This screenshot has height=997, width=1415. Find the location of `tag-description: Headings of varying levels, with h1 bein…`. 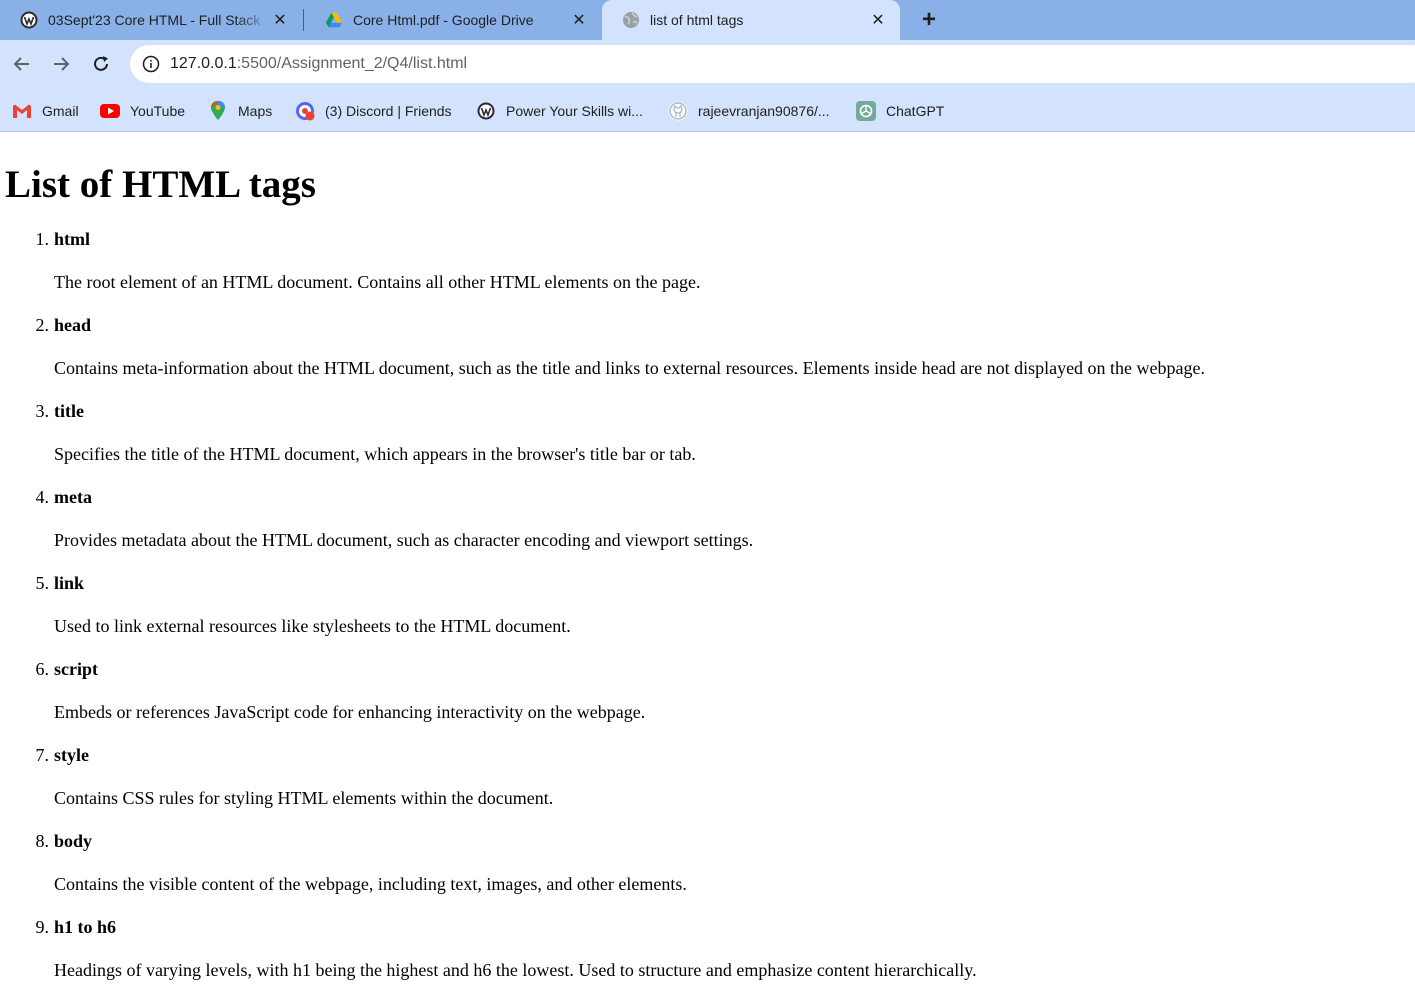

tag-description: Headings of varying levels, with h1 bein… is located at coordinates (515, 970).